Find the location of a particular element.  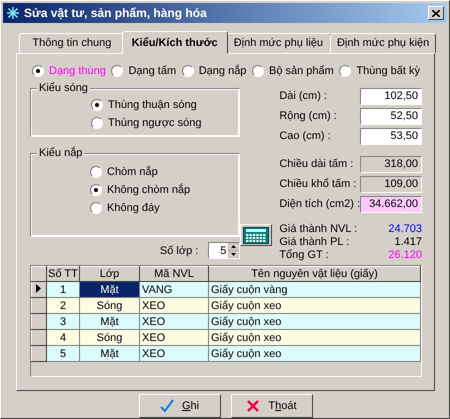

radio-option: Dạng nắp is located at coordinates (214, 71).